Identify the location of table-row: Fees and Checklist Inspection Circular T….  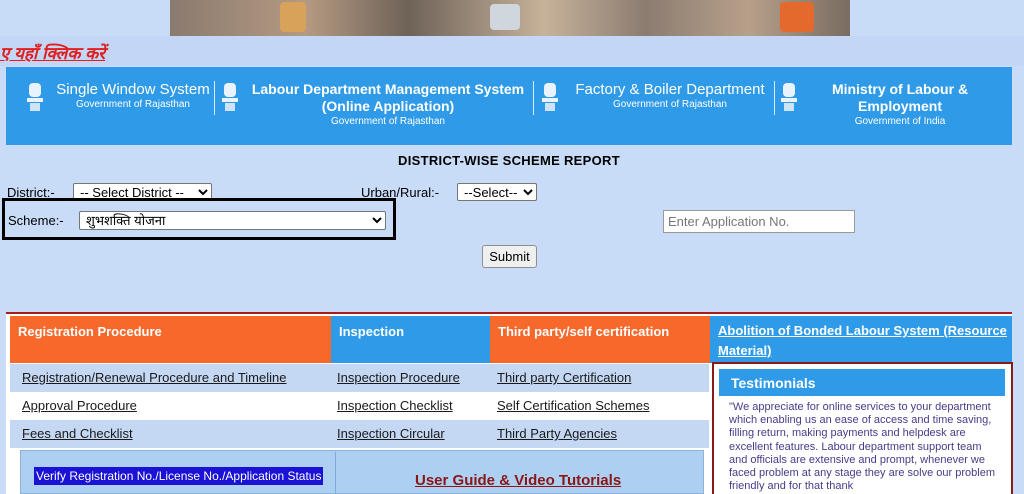
(359, 434).